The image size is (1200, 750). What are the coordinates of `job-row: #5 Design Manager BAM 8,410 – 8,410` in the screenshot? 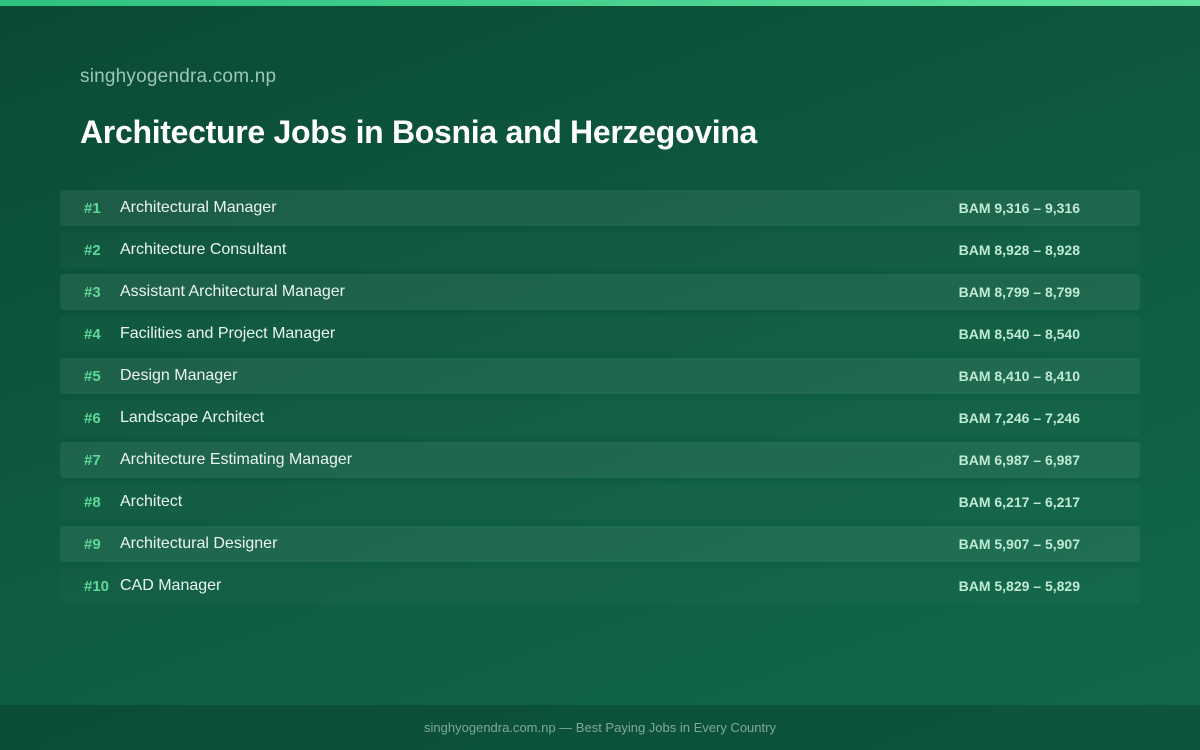 It's located at (600, 376).